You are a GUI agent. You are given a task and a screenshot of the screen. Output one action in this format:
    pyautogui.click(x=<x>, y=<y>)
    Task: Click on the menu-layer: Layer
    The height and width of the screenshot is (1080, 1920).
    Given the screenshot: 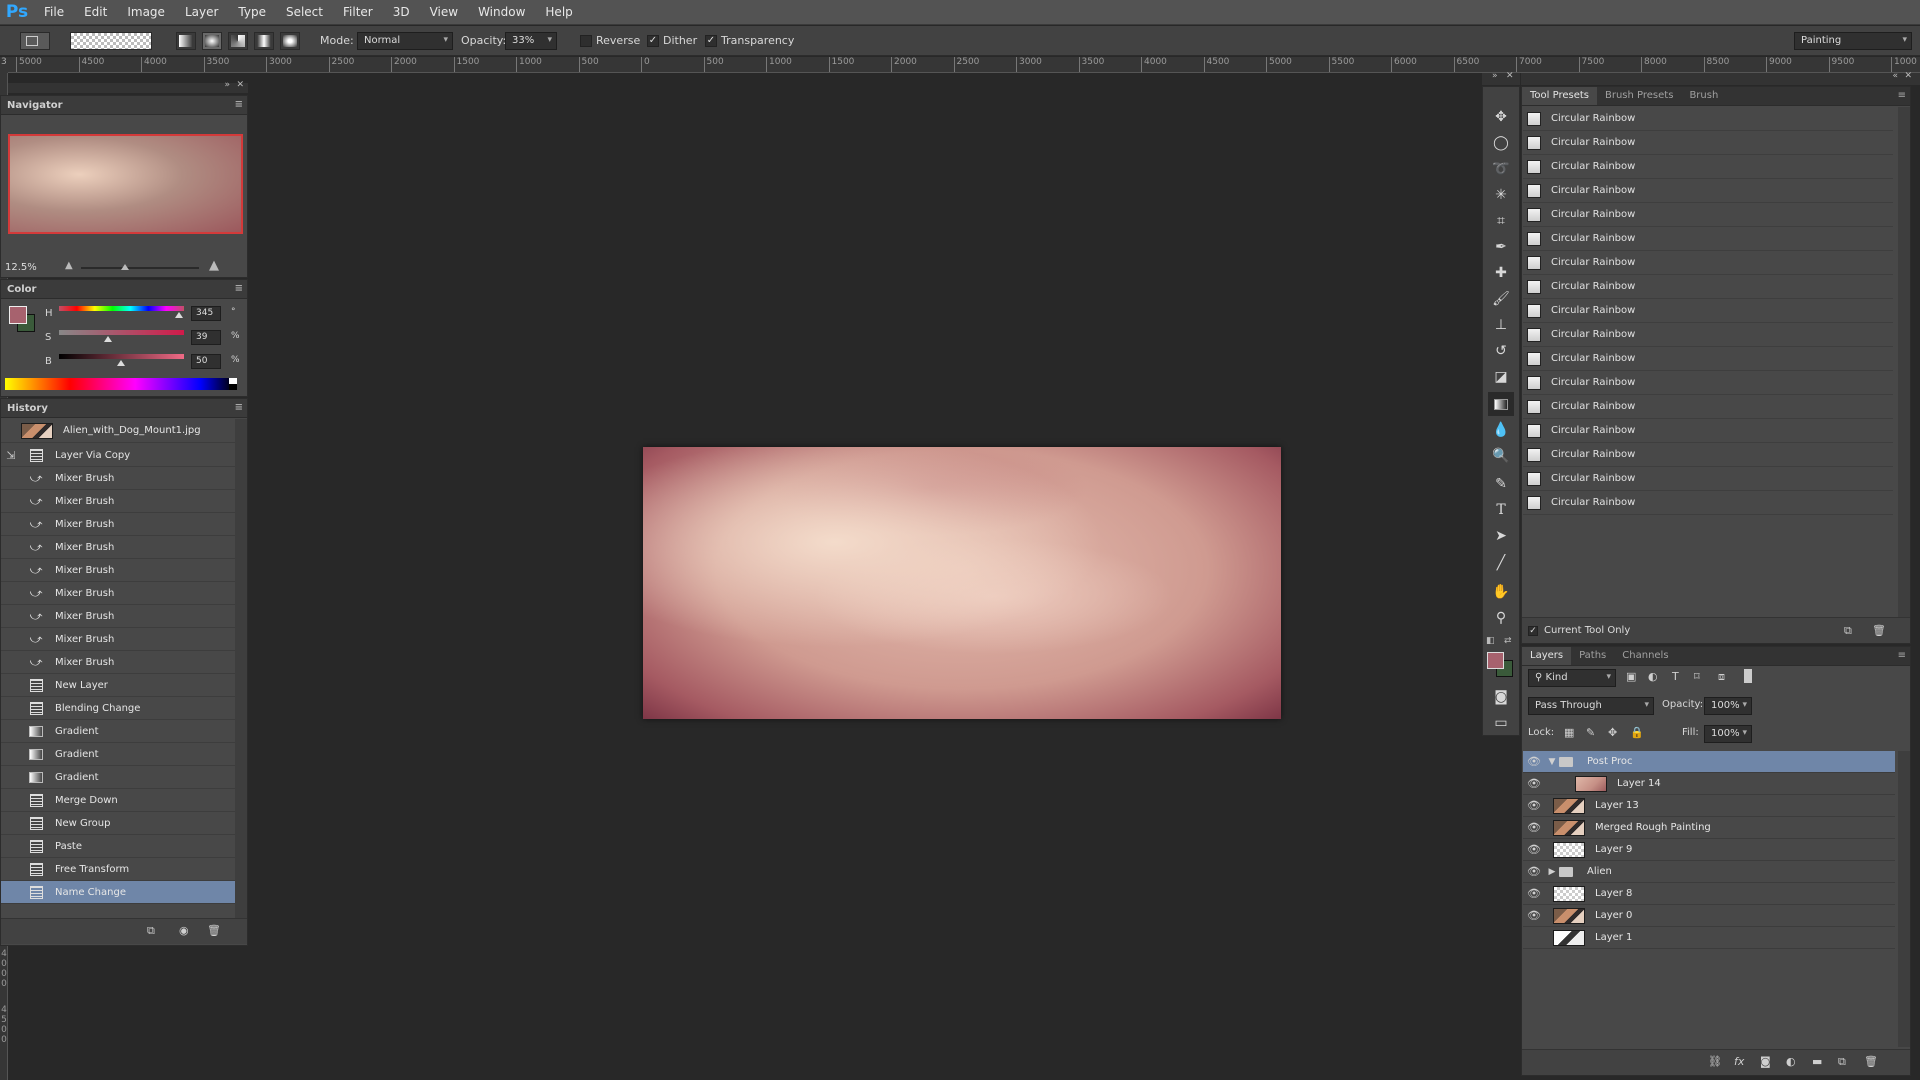 What is the action you would take?
    pyautogui.click(x=201, y=12)
    